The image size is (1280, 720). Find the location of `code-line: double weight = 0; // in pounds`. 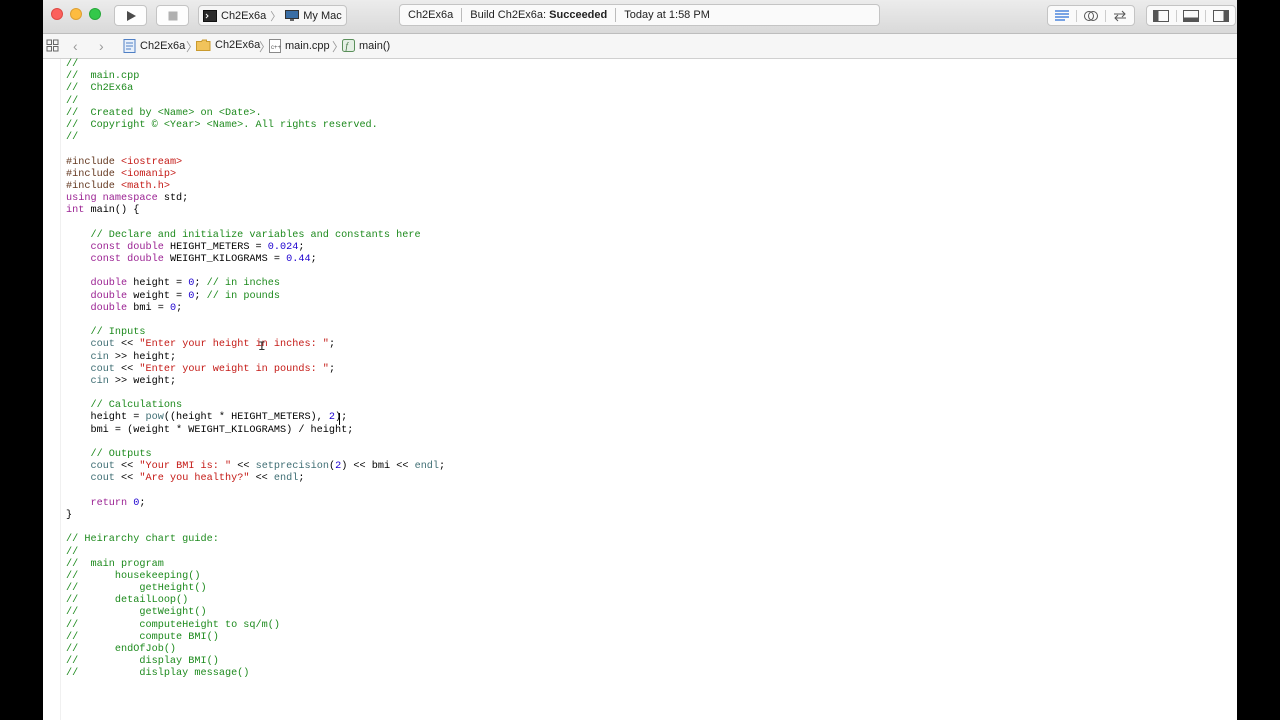

code-line: double weight = 0; // in pounds is located at coordinates (255, 297).